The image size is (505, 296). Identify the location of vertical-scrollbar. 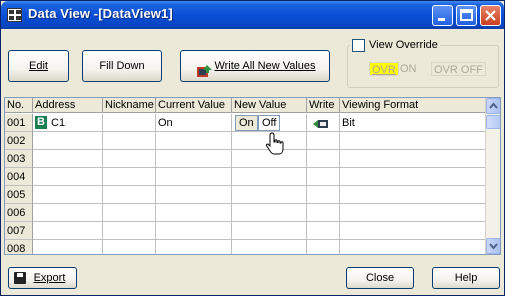
(492, 176).